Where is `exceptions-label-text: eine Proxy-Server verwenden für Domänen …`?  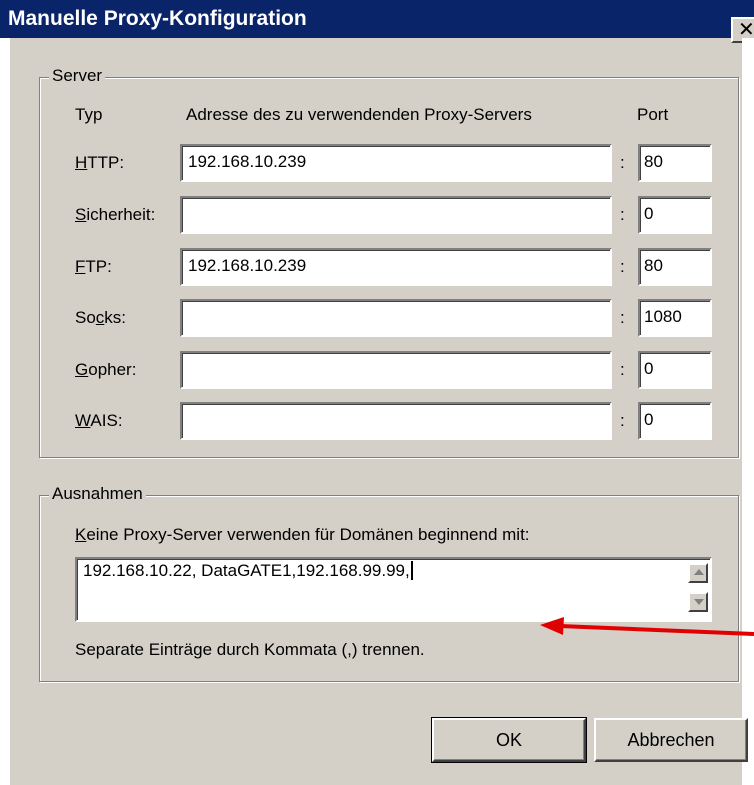
exceptions-label-text: eine Proxy-Server verwenden für Domänen … is located at coordinates (308, 534).